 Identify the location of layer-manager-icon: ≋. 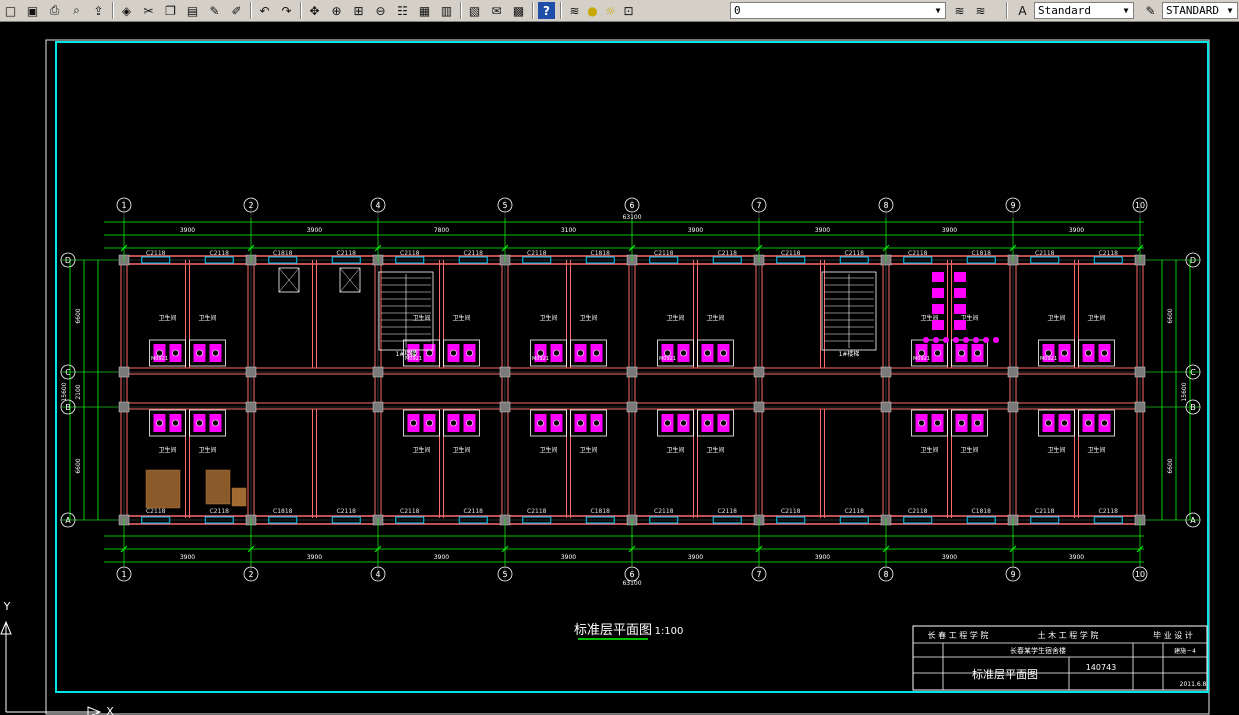
(574, 10).